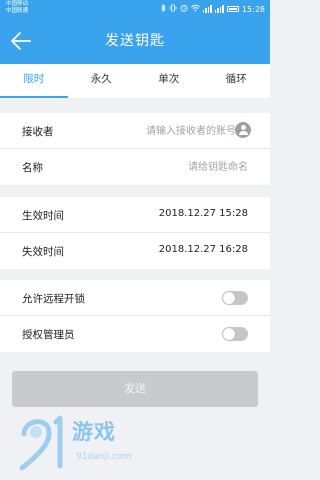  I want to click on alarm-icon, so click(184, 9).